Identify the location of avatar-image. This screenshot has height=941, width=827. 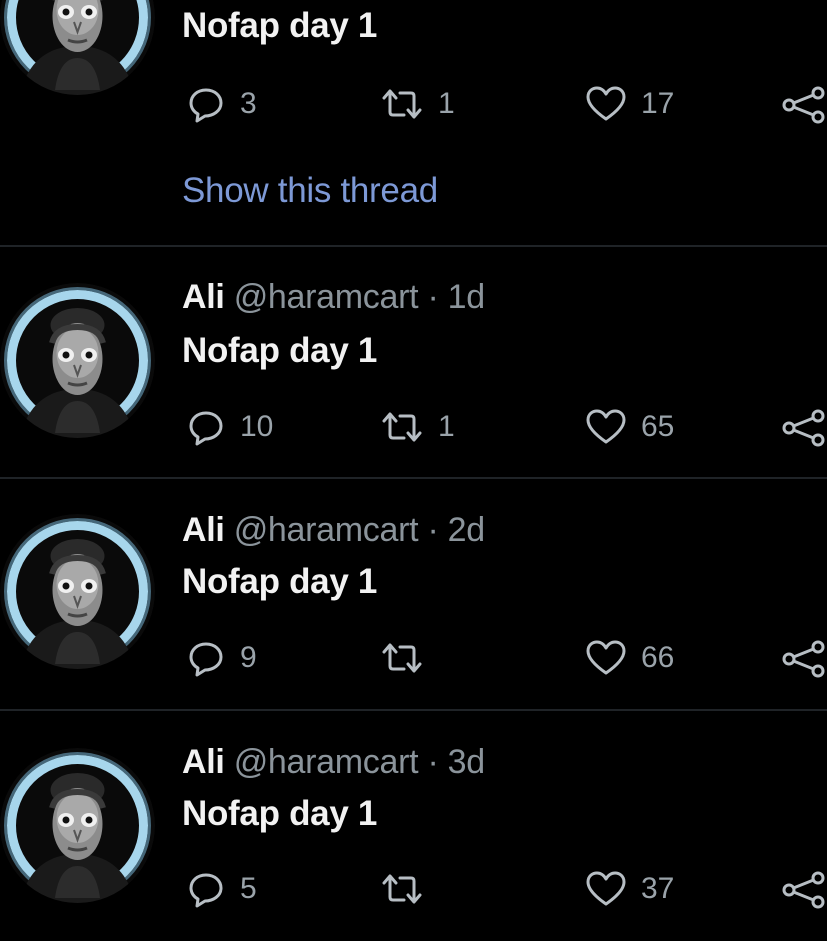
(77, 47).